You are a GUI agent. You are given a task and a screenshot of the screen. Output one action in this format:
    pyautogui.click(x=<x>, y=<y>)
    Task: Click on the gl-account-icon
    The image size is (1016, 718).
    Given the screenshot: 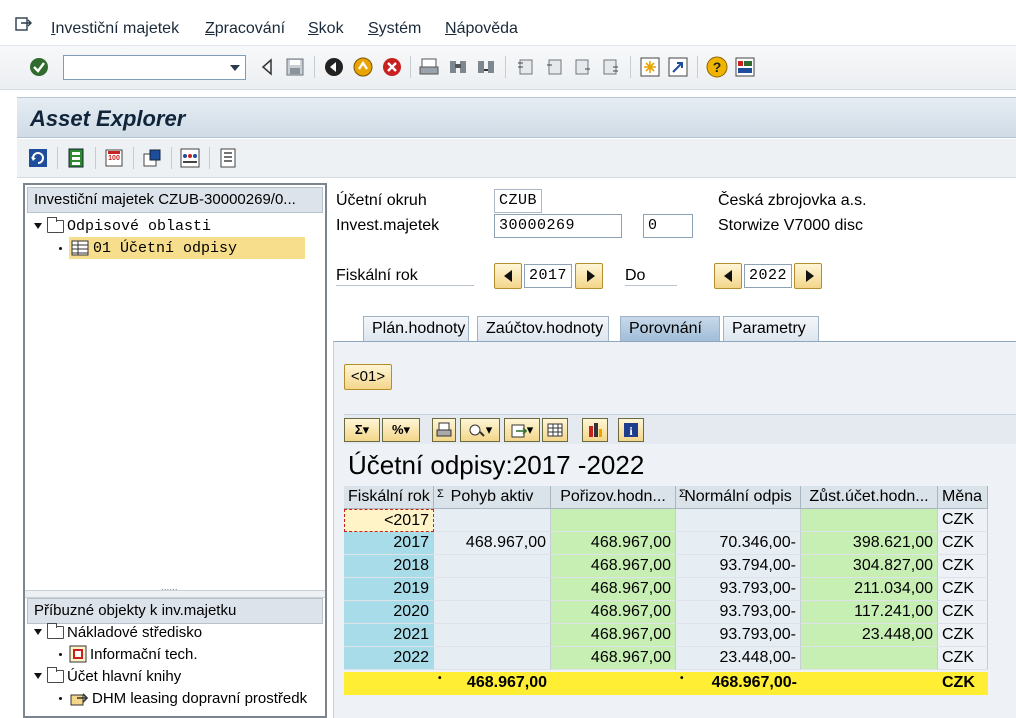 What is the action you would take?
    pyautogui.click(x=79, y=699)
    